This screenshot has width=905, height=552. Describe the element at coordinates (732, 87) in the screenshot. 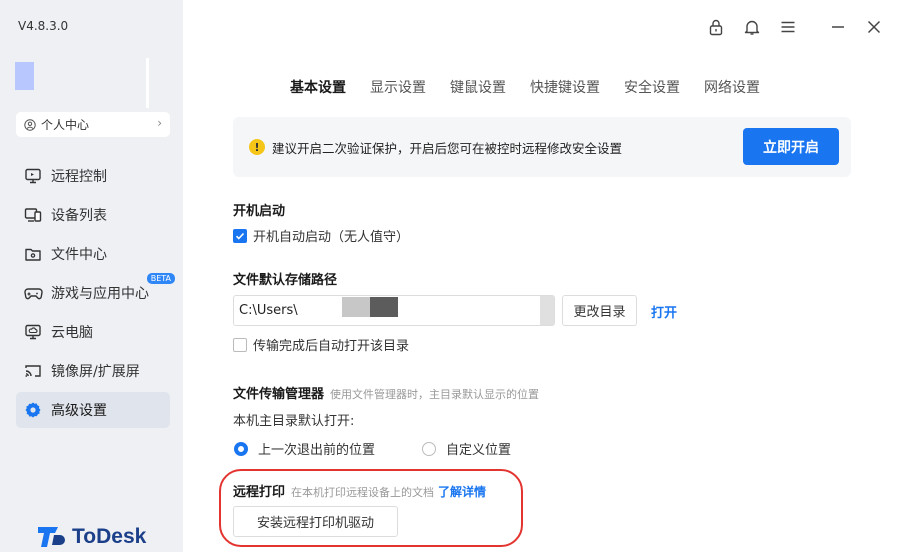

I see `tab-network-settings: 网络设置` at that location.